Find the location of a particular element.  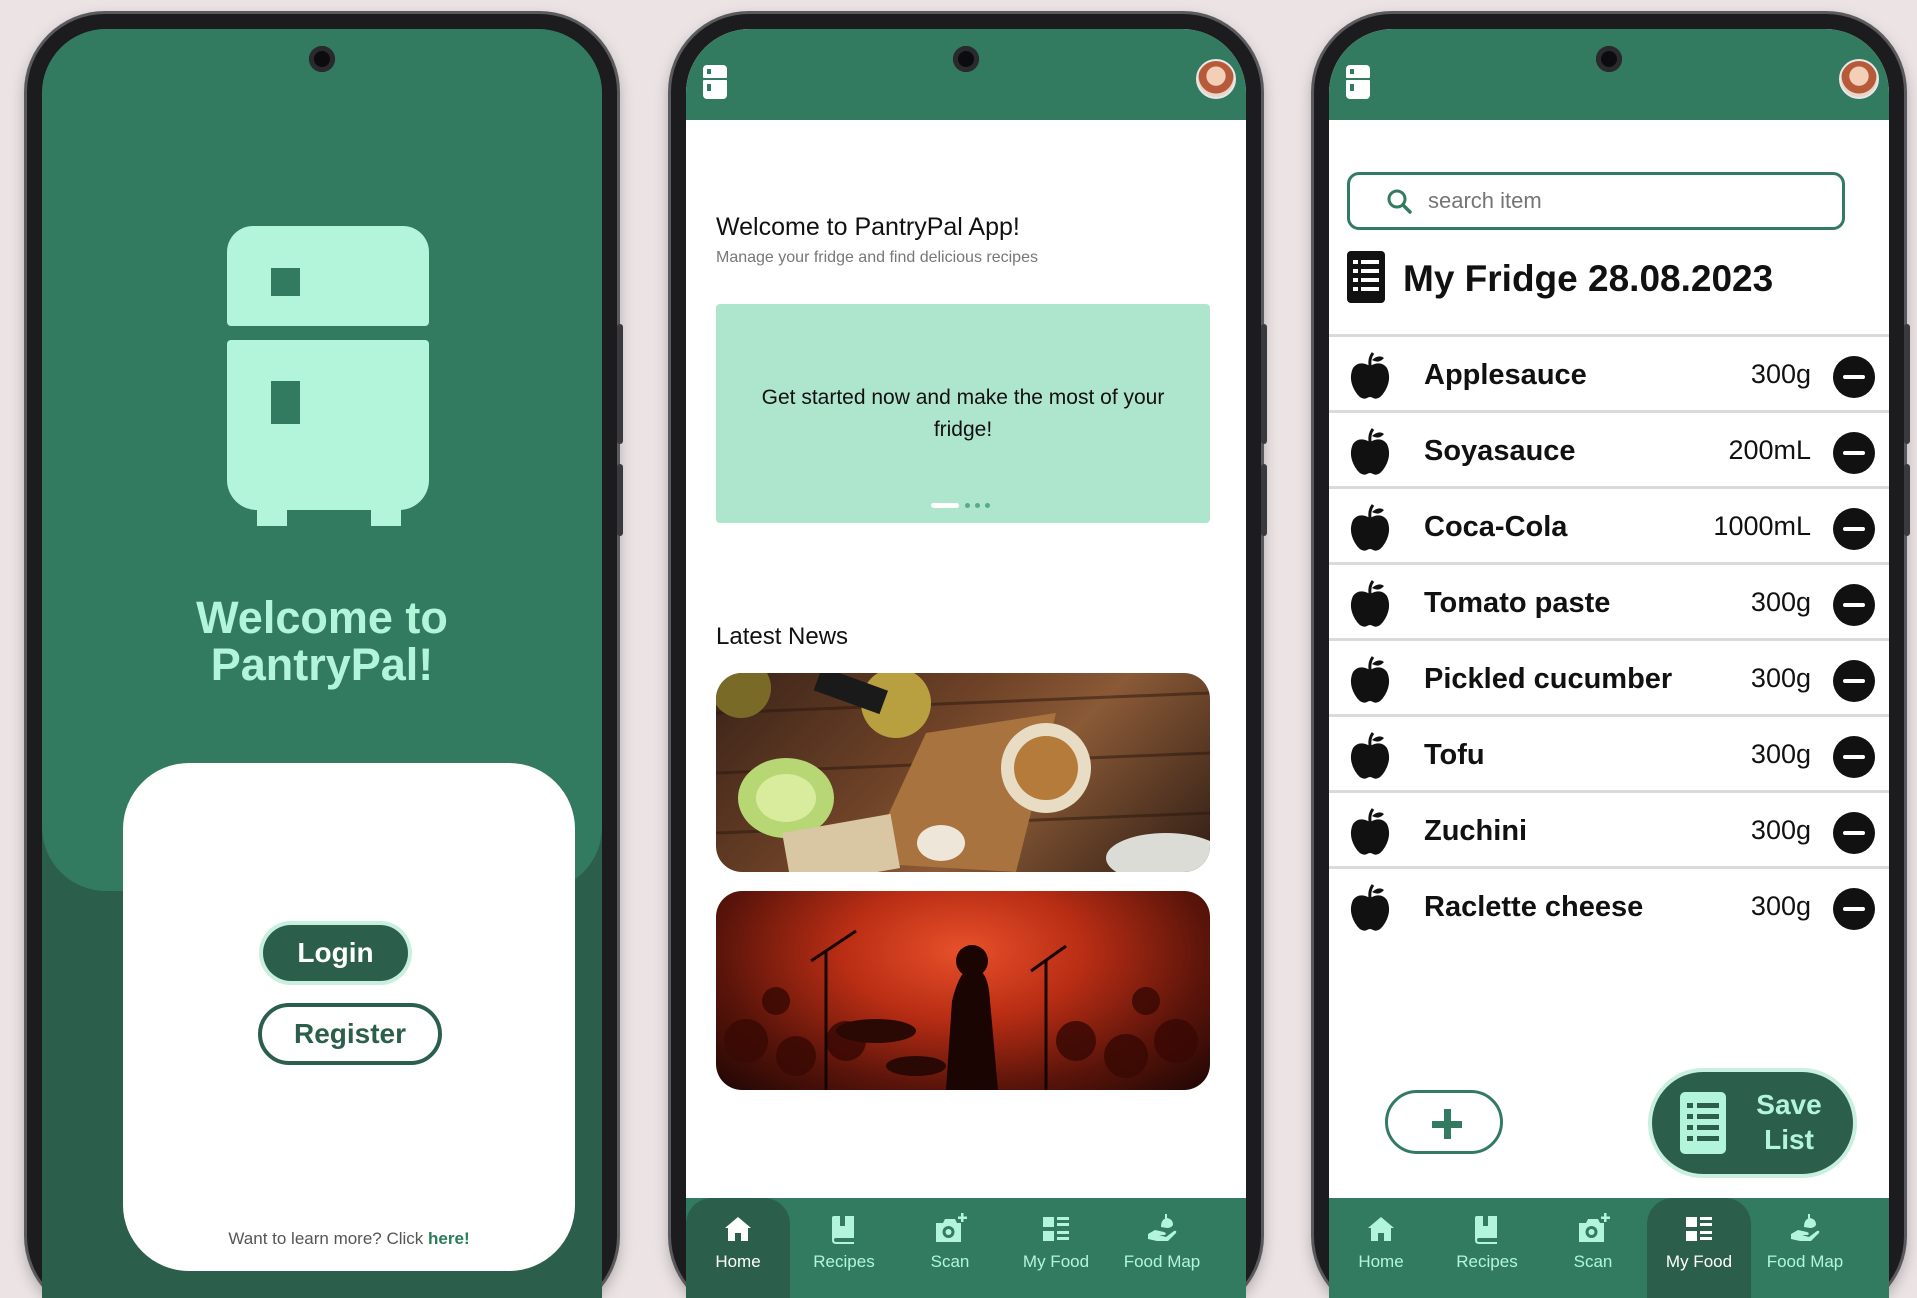

item-name: Pickled cucumber is located at coordinates (1548, 679).